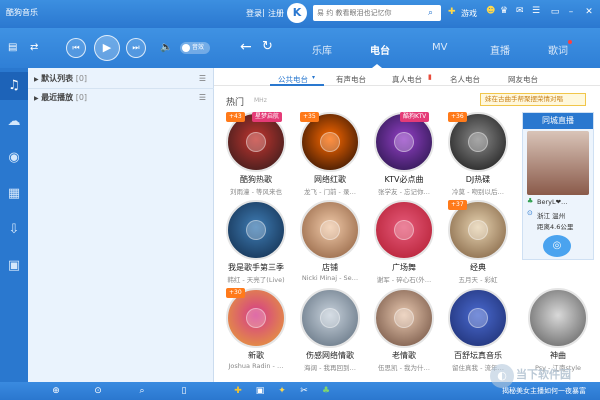 This screenshot has height=400, width=600. What do you see at coordinates (330, 355) in the screenshot?
I see `station-name: 伤感网络情歌` at bounding box center [330, 355].